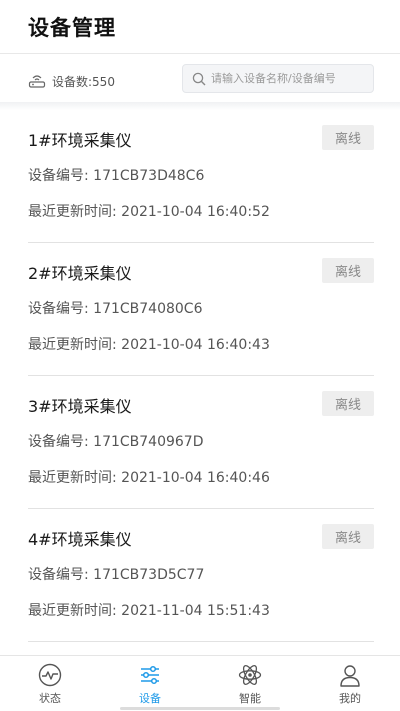 The image size is (400, 711). I want to click on device-count: 设备数:550, so click(71, 81).